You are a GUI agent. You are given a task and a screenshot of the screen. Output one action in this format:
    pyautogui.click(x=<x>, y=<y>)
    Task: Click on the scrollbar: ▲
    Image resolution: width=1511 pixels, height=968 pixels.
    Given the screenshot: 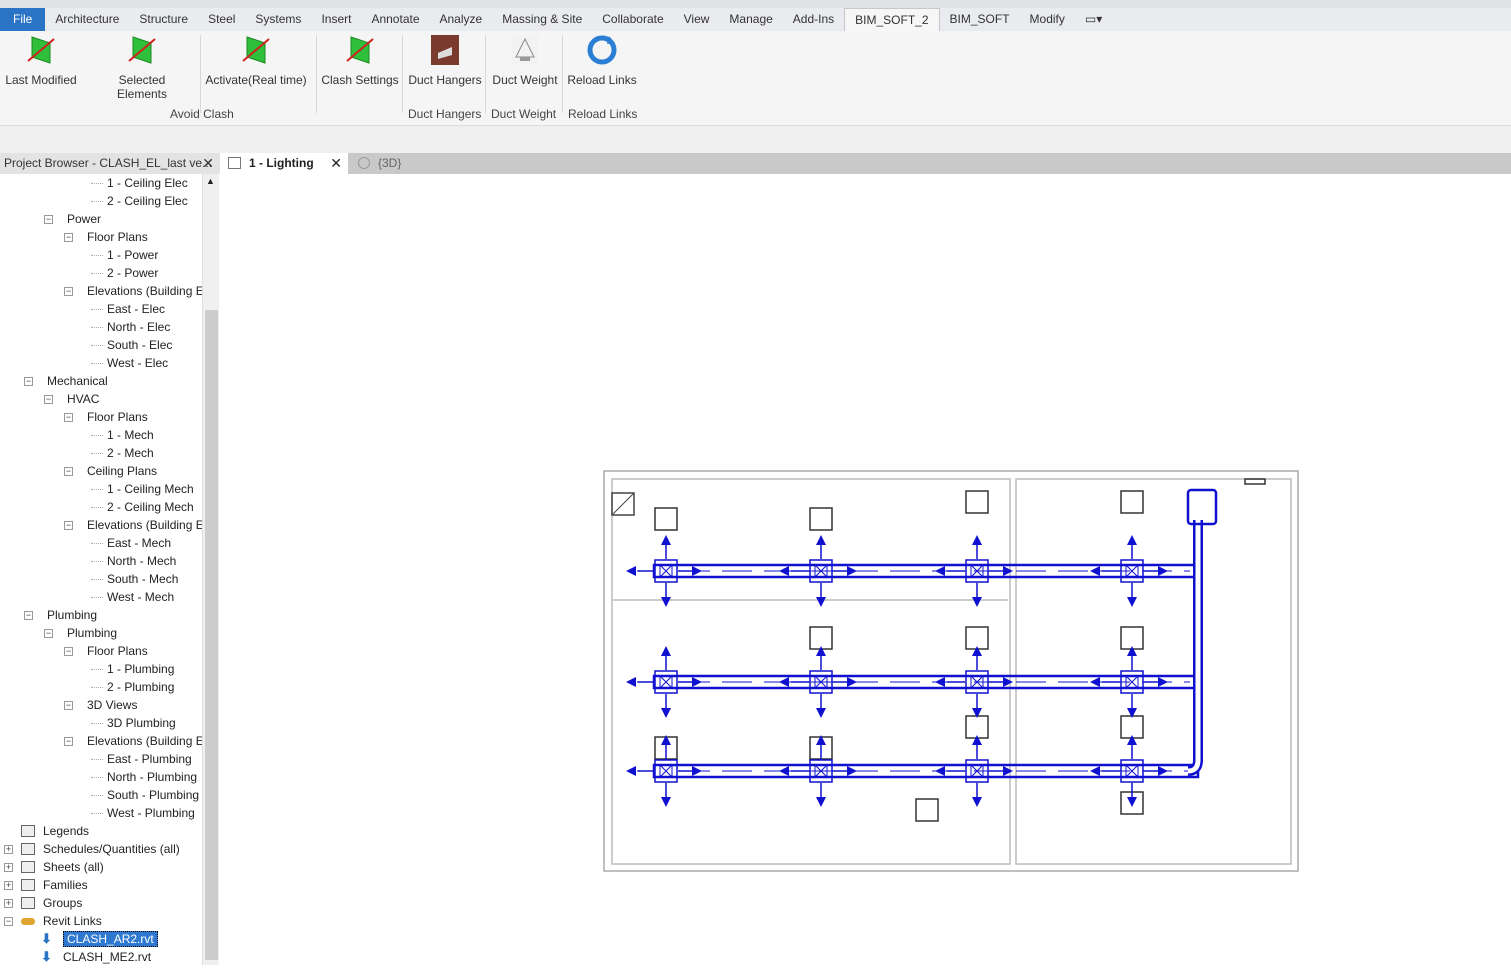 What is the action you would take?
    pyautogui.click(x=210, y=569)
    